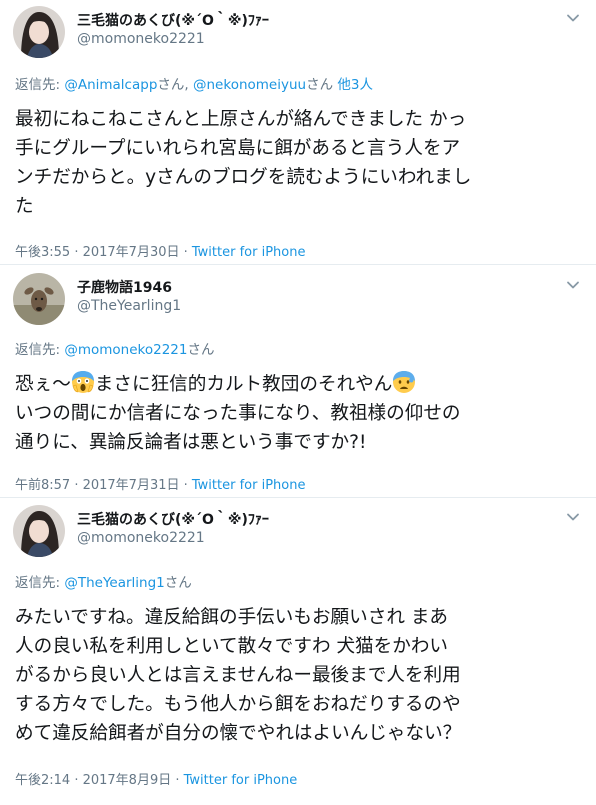 The image size is (596, 805). I want to click on tweet-text-line: する方々でした。もう他人から餌をおねだりするのや, so click(238, 704).